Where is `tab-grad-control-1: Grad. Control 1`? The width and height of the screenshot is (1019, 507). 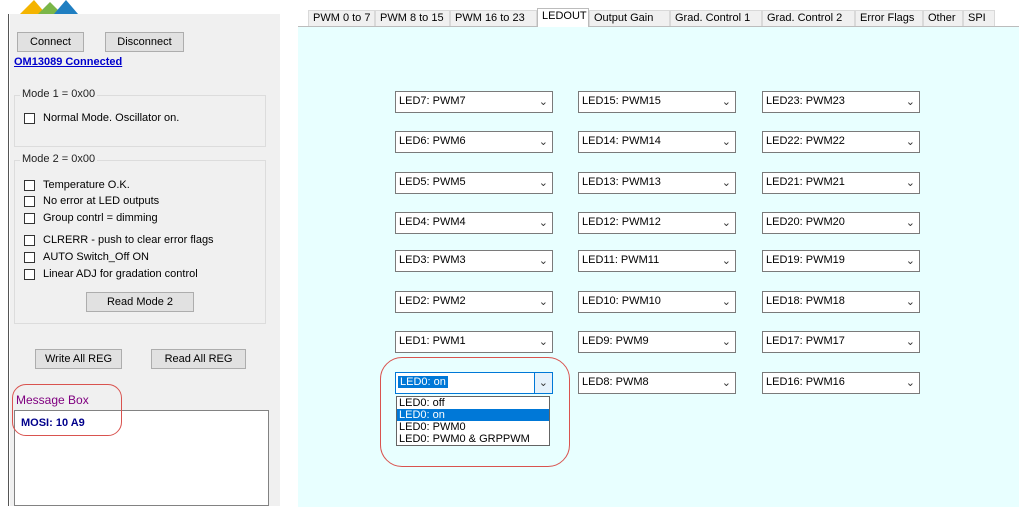
tab-grad-control-1: Grad. Control 1 is located at coordinates (716, 18).